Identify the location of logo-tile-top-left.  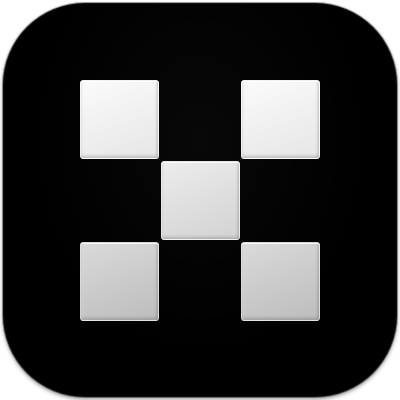
(119, 119).